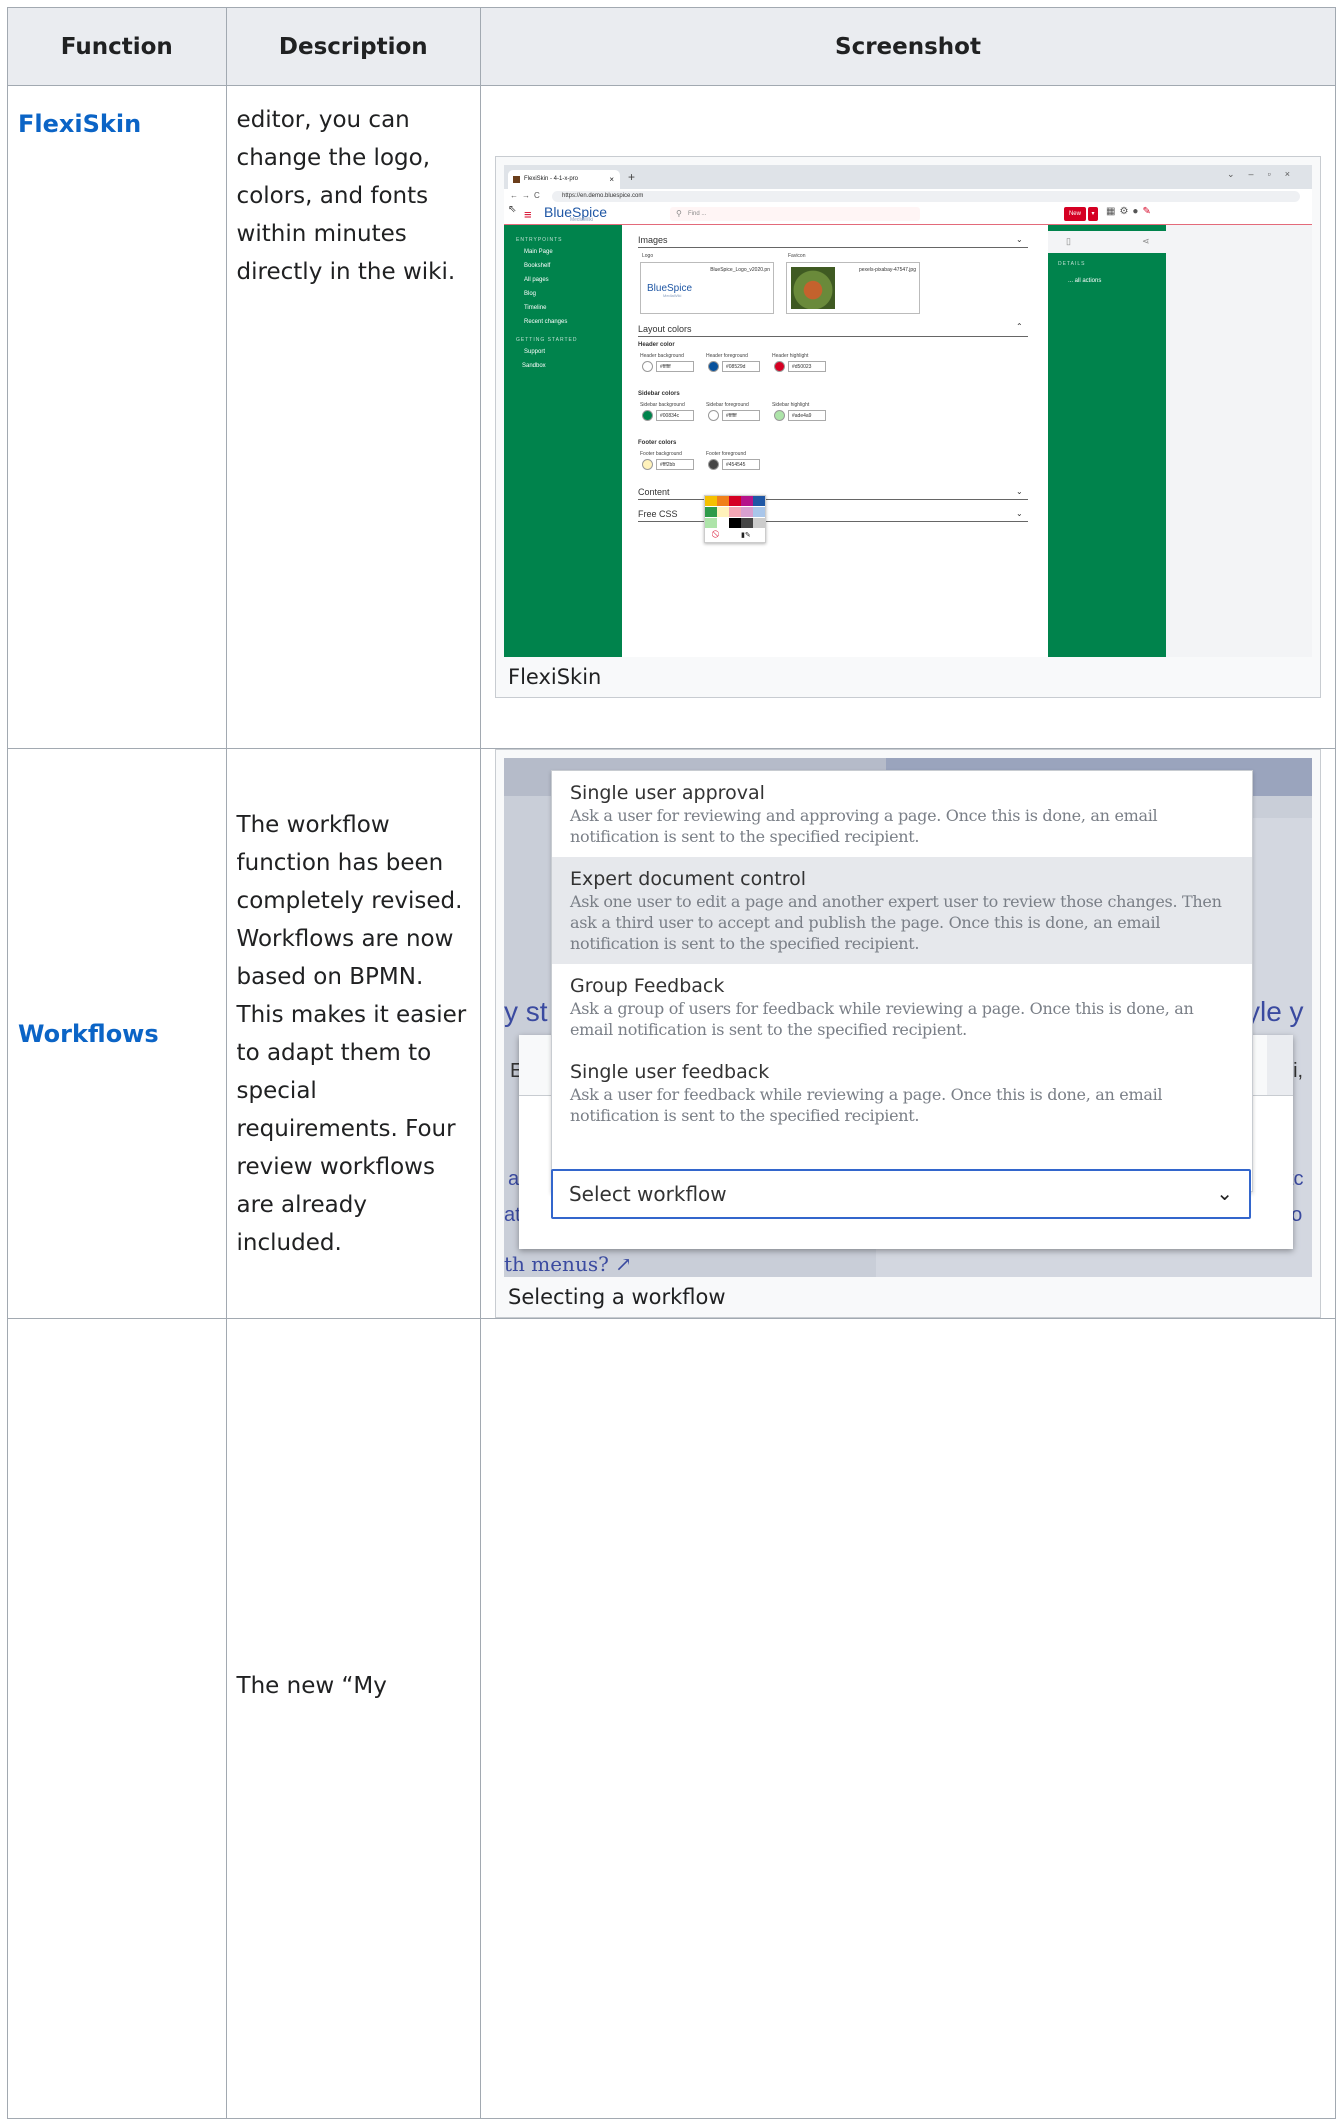 This screenshot has height=2119, width=1336. What do you see at coordinates (611, 179) in the screenshot?
I see `close-icon: ×` at bounding box center [611, 179].